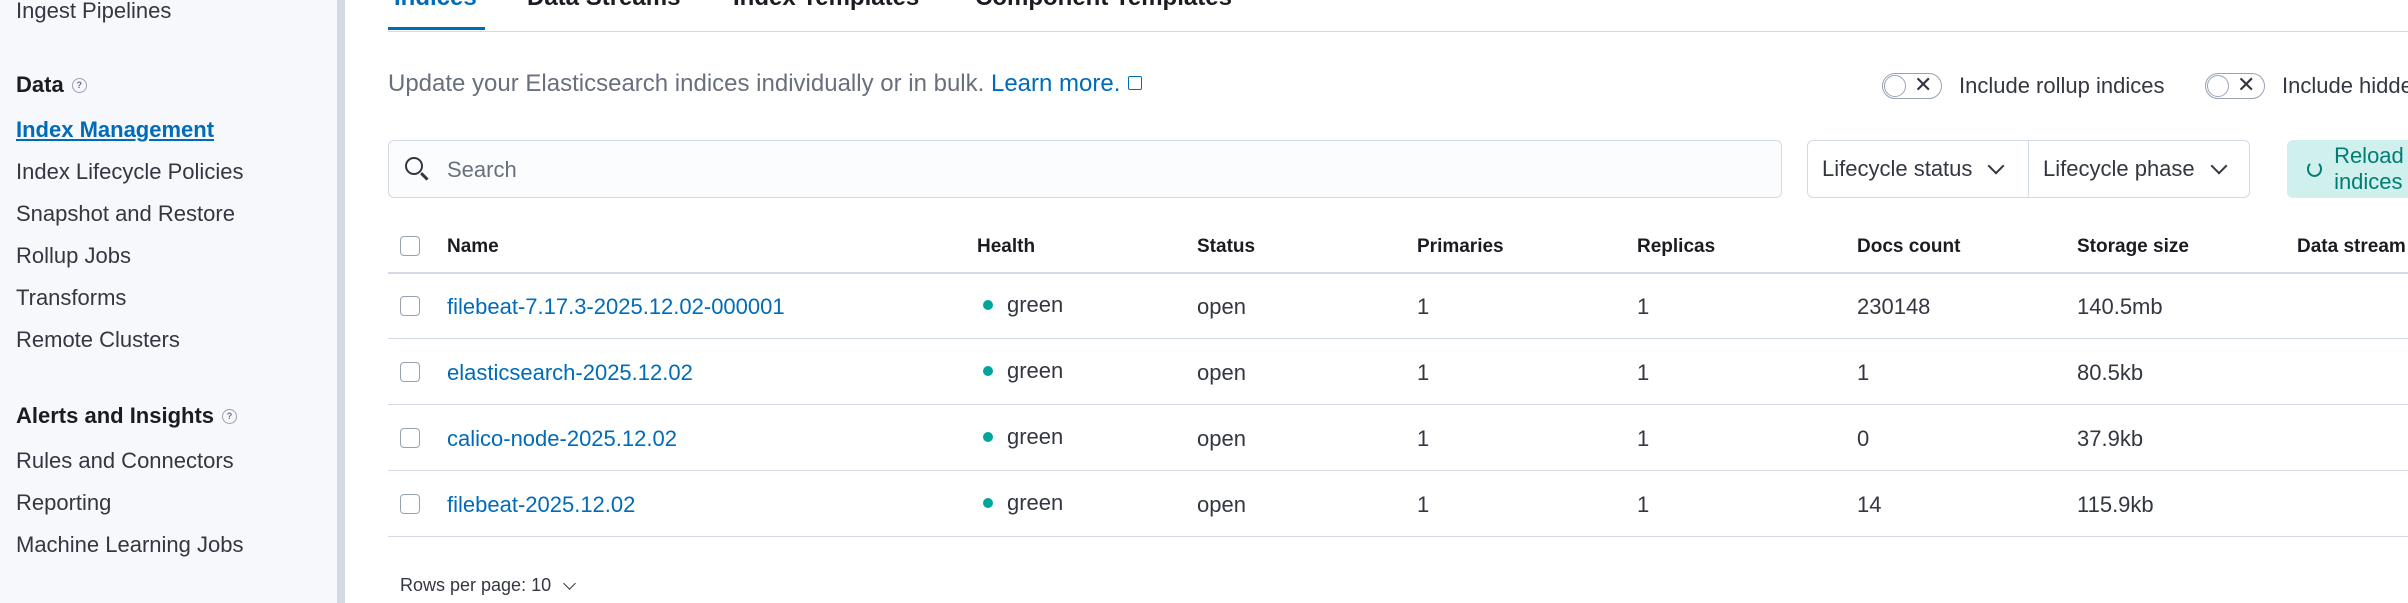  I want to click on column-header-storage-size: Storage size, so click(2133, 247).